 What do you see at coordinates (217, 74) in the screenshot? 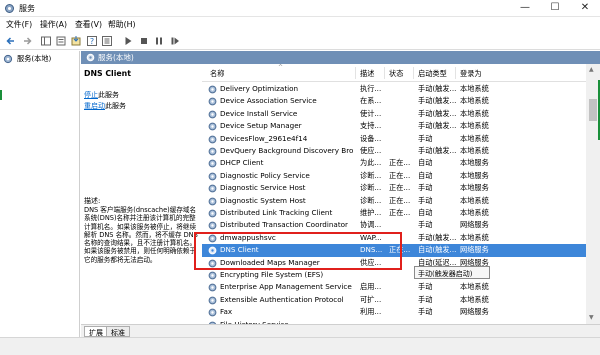
I see `column-header-name: 名称` at bounding box center [217, 74].